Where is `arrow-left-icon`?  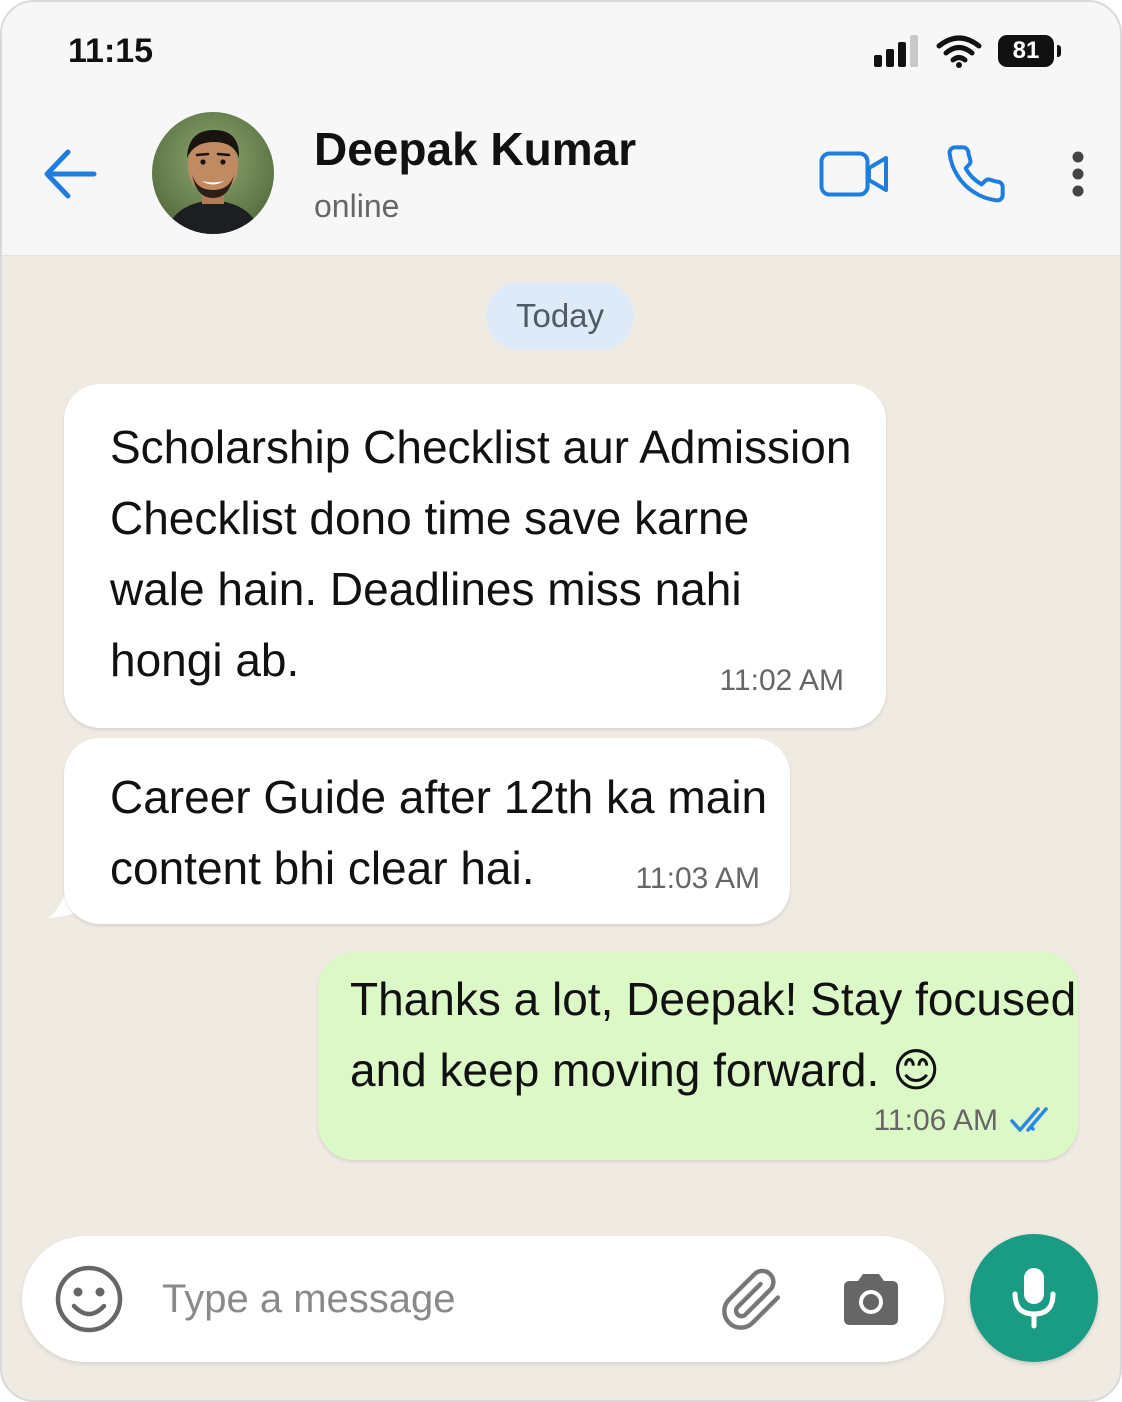
arrow-left-icon is located at coordinates (70, 174).